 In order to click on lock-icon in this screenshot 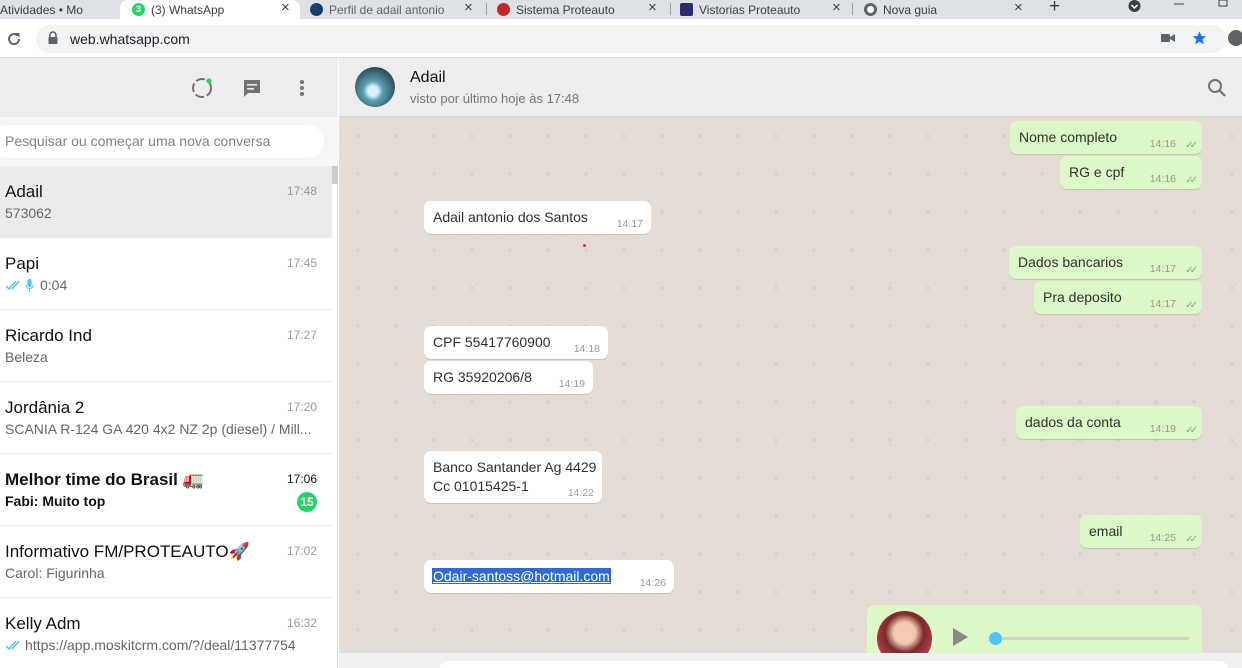, I will do `click(53, 38)`.